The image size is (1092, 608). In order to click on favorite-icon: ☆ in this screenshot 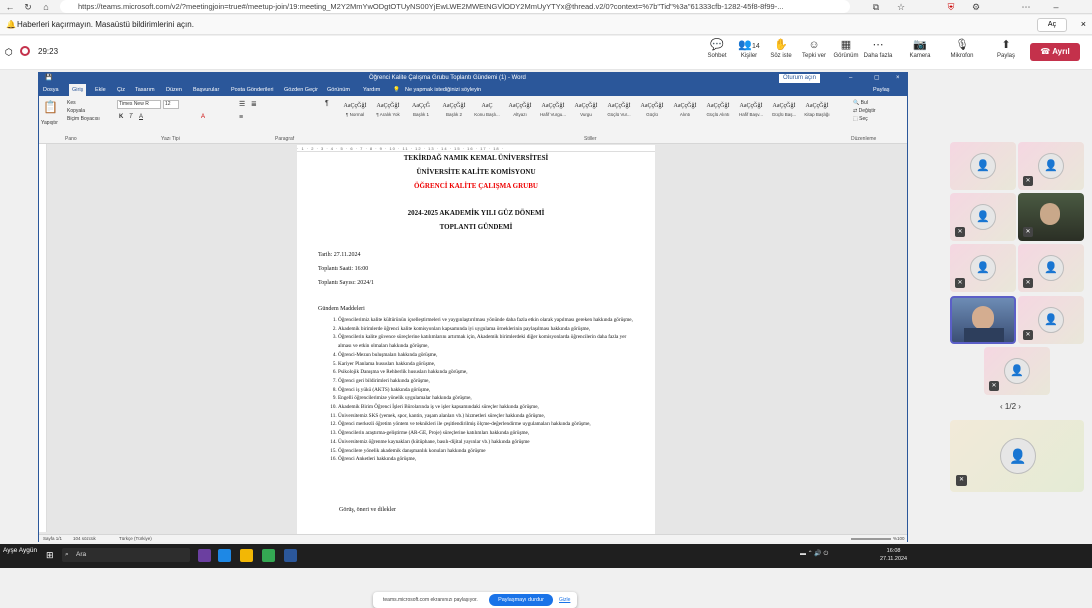, I will do `click(901, 7)`.